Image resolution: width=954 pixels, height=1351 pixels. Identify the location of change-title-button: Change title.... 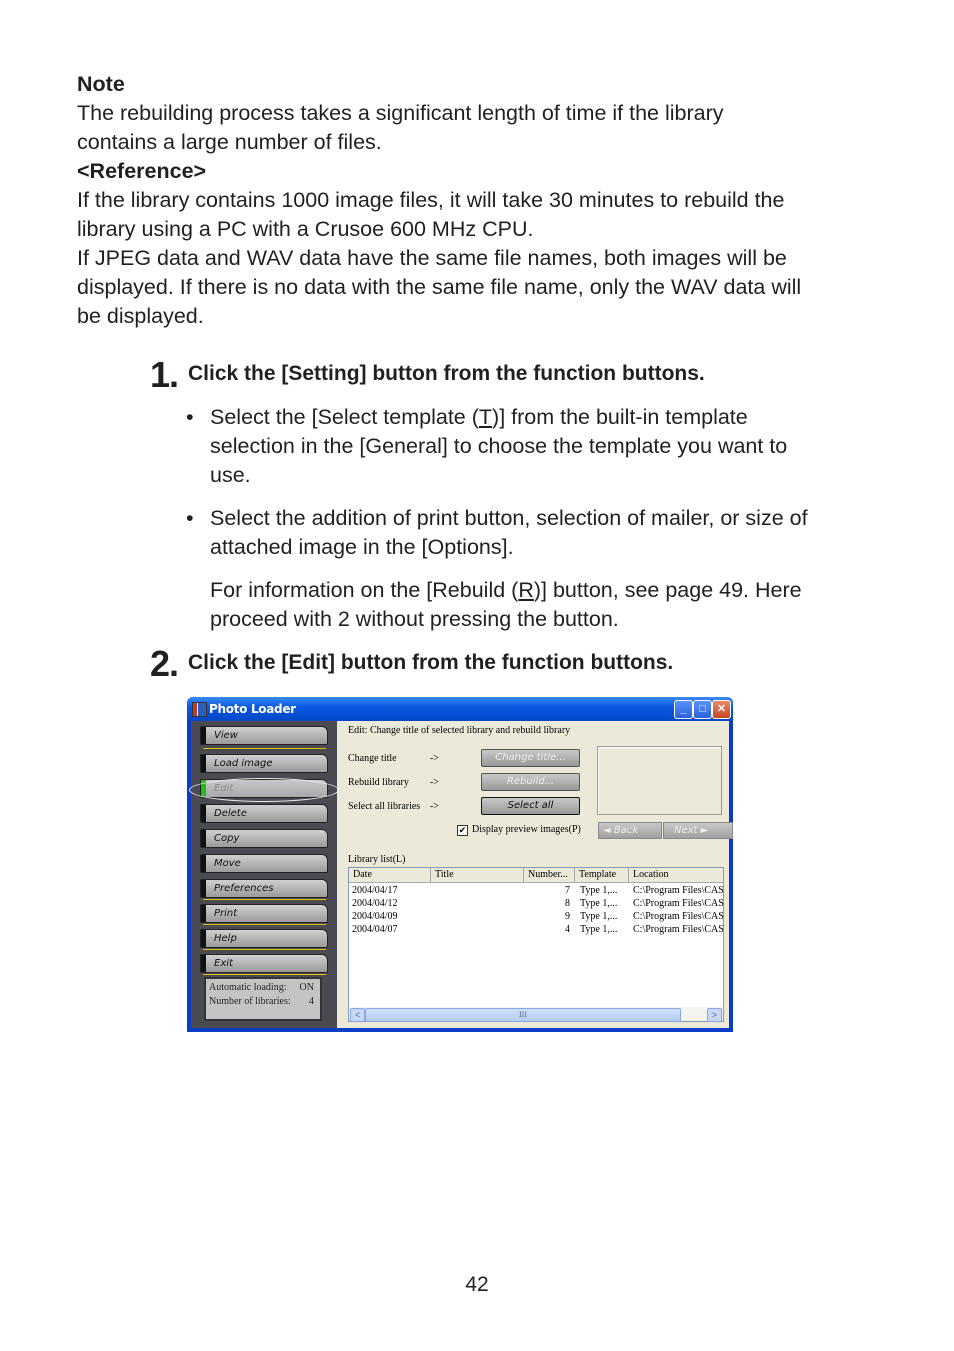
(530, 758).